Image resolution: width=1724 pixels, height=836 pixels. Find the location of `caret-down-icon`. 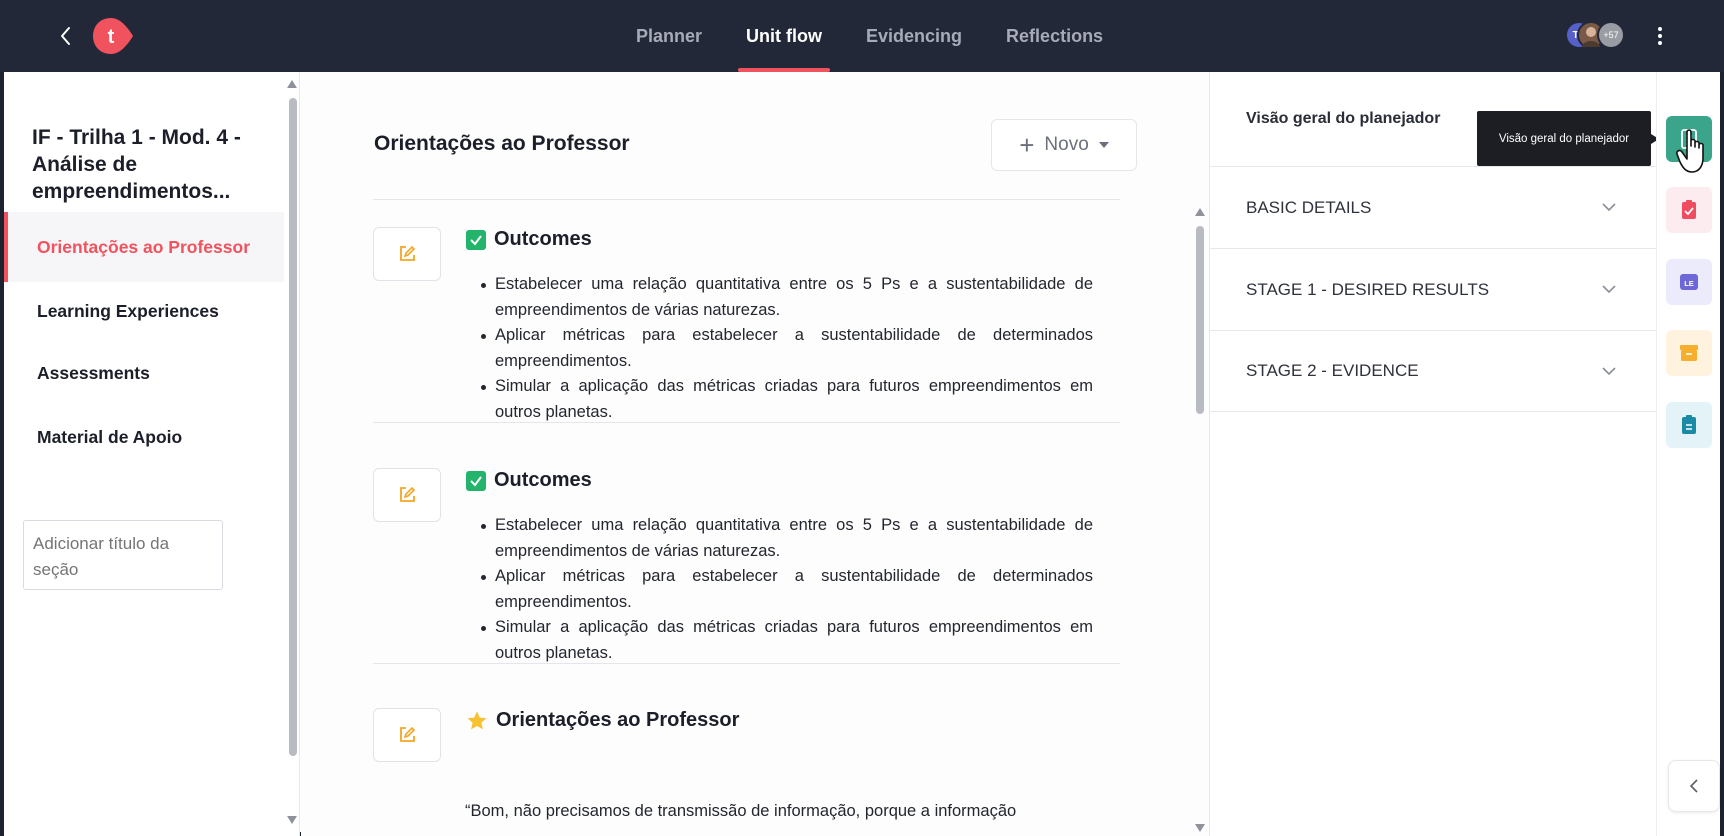

caret-down-icon is located at coordinates (1103, 145).